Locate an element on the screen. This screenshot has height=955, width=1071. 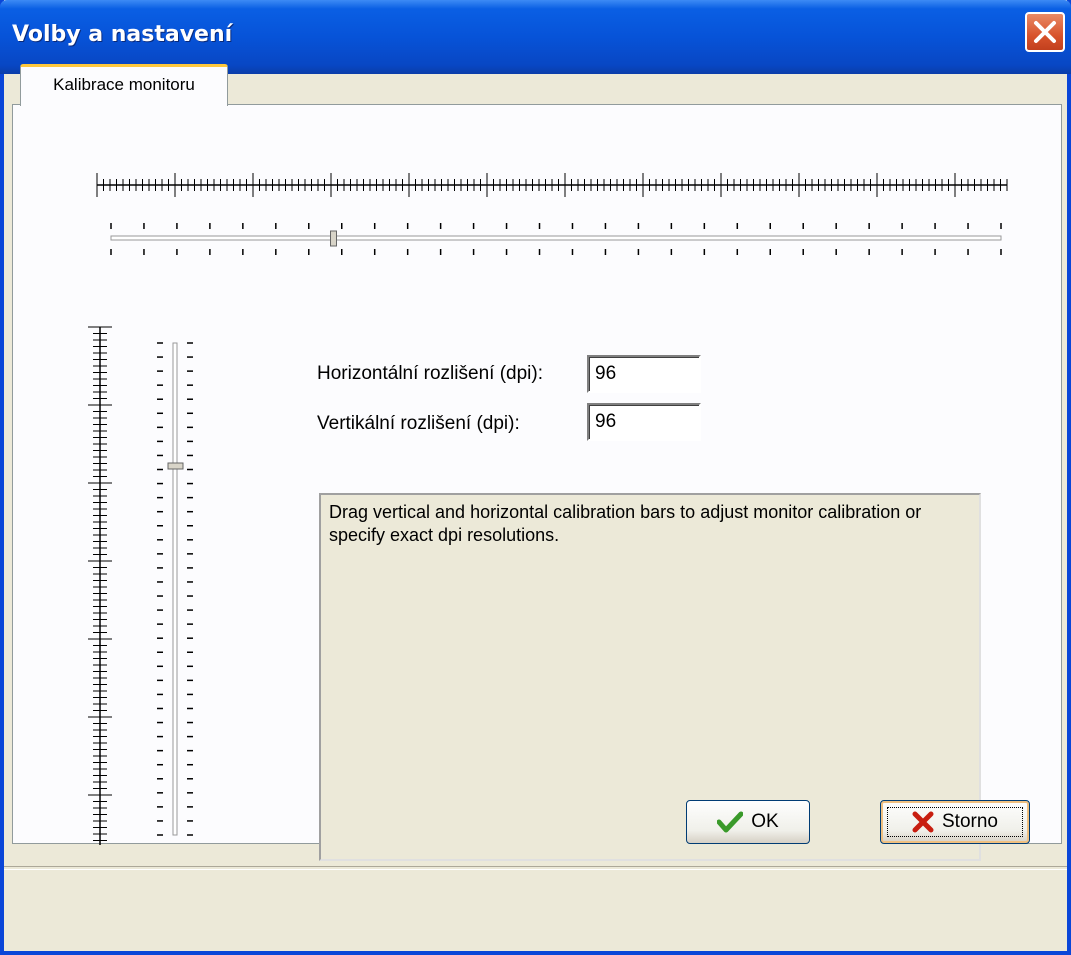
vertical-calibration-slider is located at coordinates (172, 590).